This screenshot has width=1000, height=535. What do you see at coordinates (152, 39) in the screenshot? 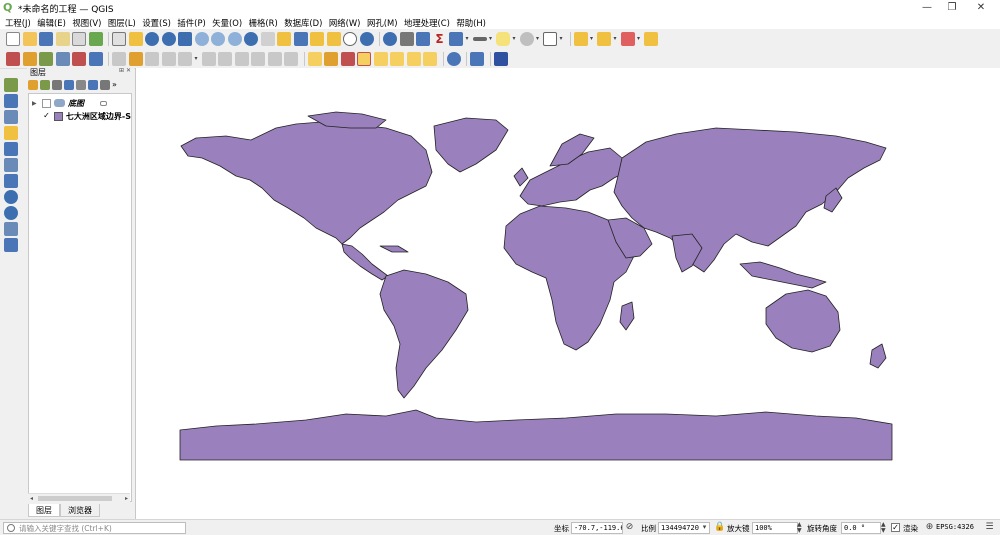
I see `zoom-in-icon` at bounding box center [152, 39].